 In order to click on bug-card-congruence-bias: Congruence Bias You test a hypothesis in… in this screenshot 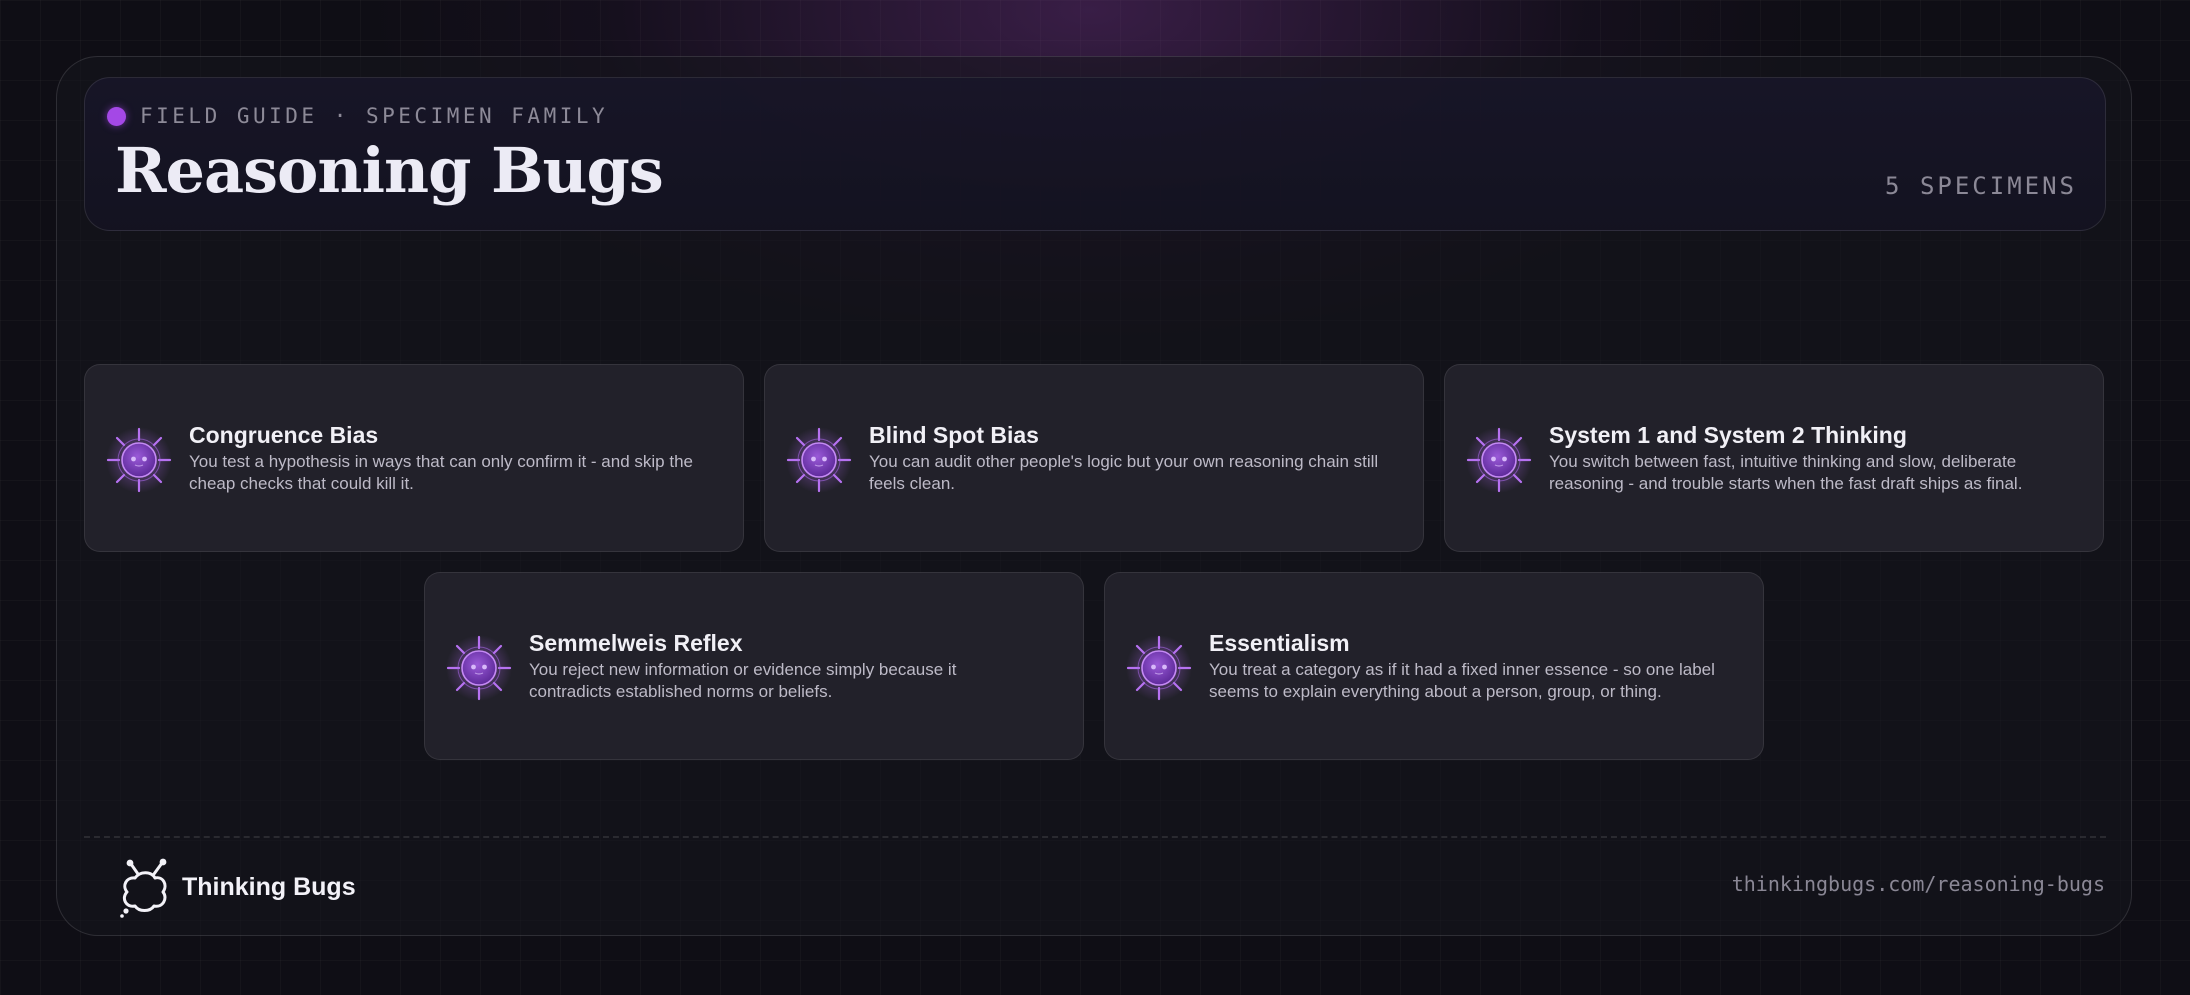, I will do `click(414, 458)`.